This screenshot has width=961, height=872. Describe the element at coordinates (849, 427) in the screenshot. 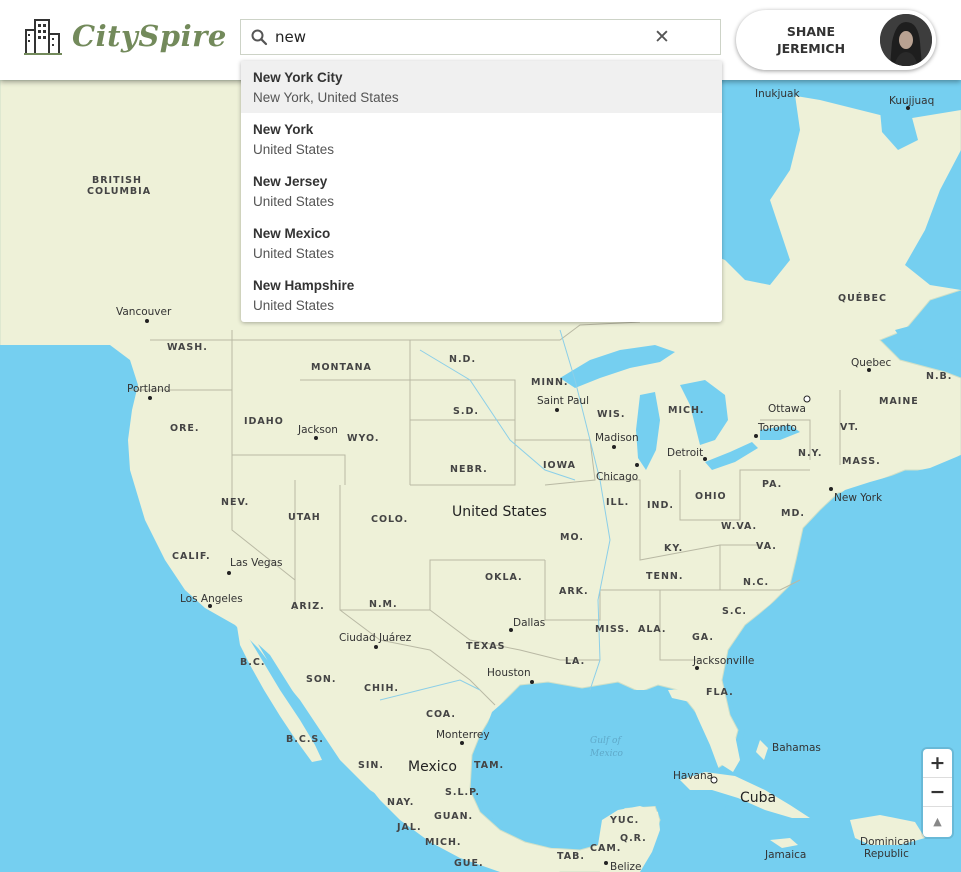

I see `map-label-vt: VT.` at that location.